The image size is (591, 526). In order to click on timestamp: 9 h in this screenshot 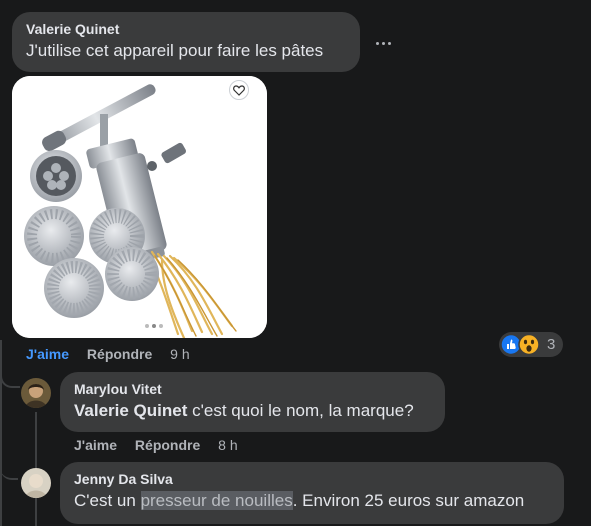, I will do `click(179, 354)`.